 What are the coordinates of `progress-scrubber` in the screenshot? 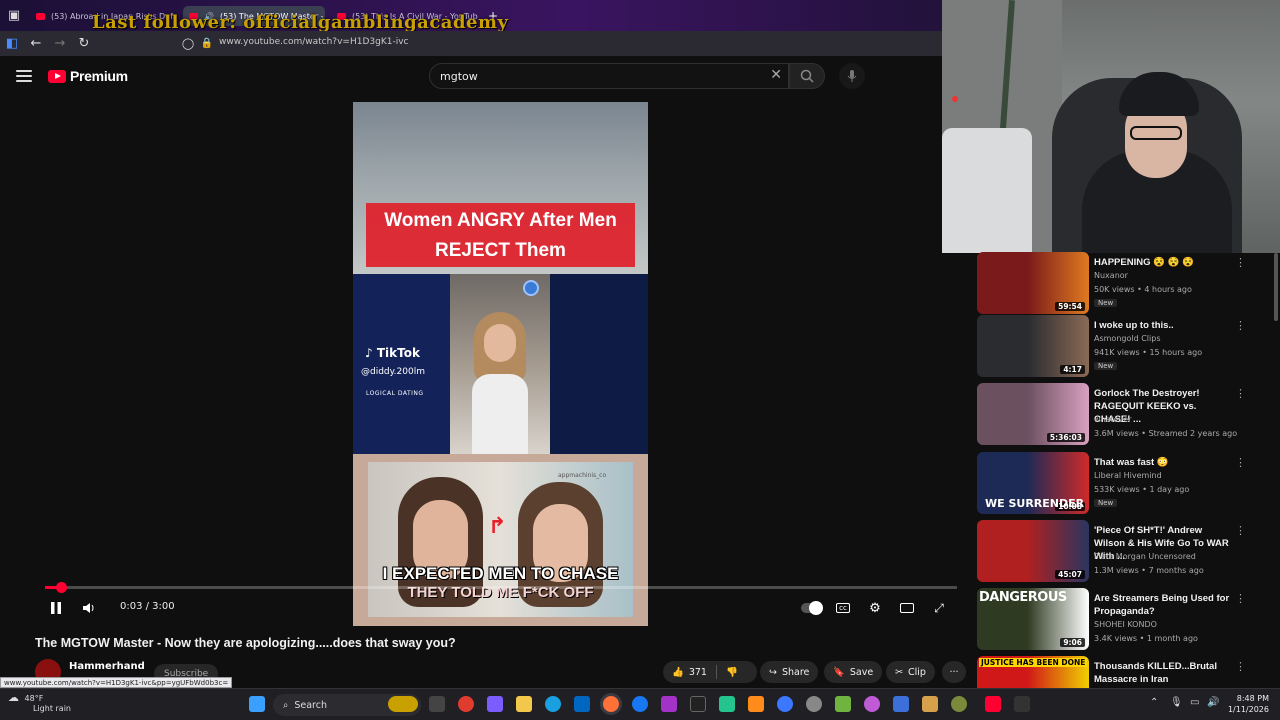 It's located at (61, 587).